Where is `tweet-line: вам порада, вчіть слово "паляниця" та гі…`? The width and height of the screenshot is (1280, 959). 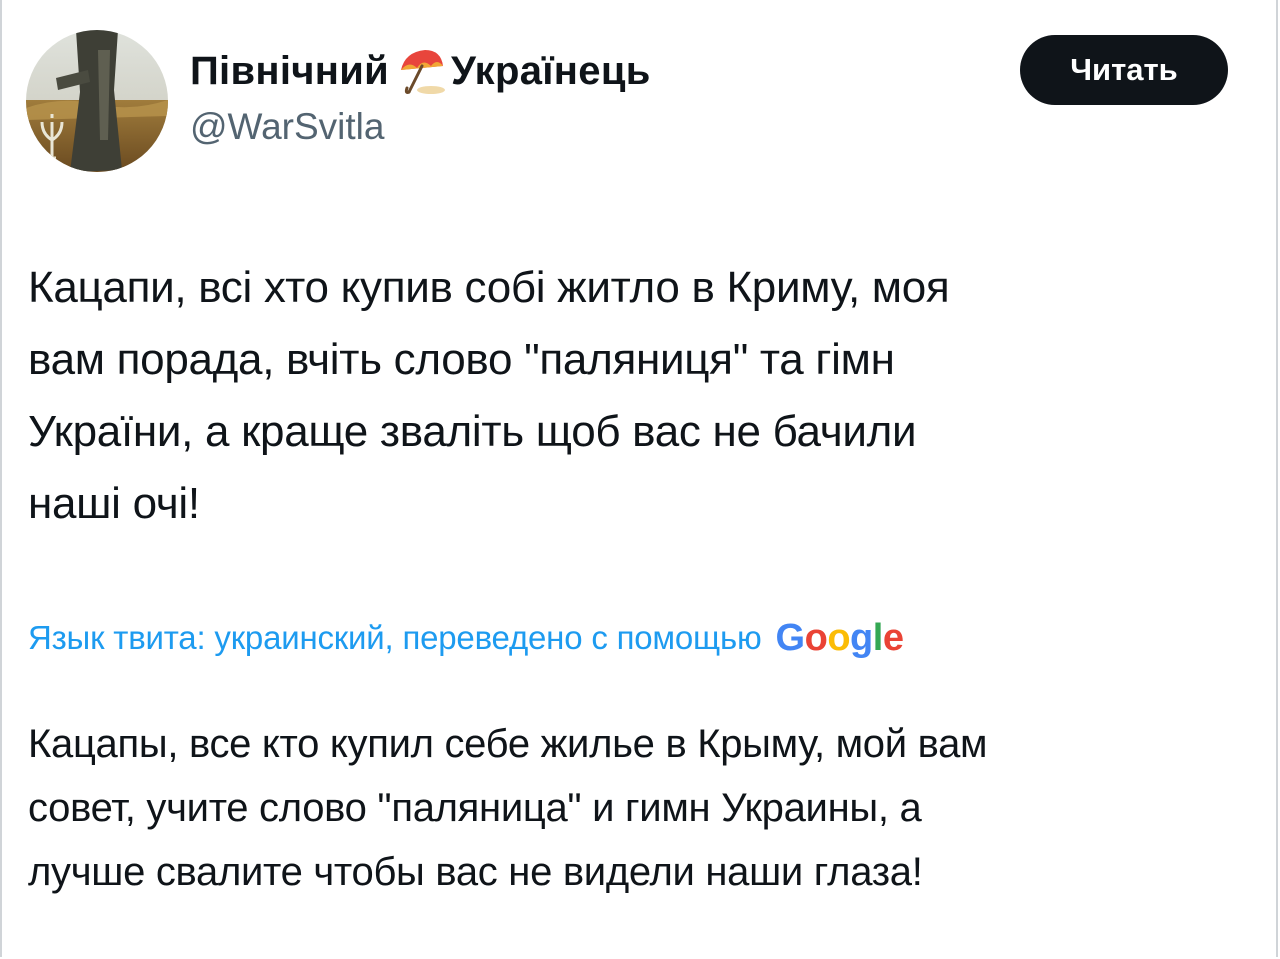
tweet-line: вам порада, вчіть слово "паляниця" та гі… is located at coordinates (461, 359).